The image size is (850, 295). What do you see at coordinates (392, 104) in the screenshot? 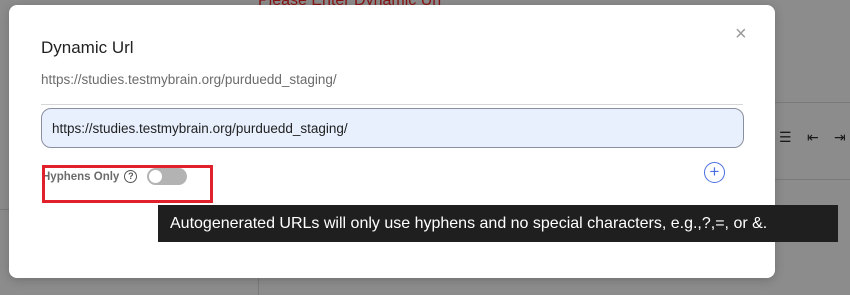
I see `divider` at bounding box center [392, 104].